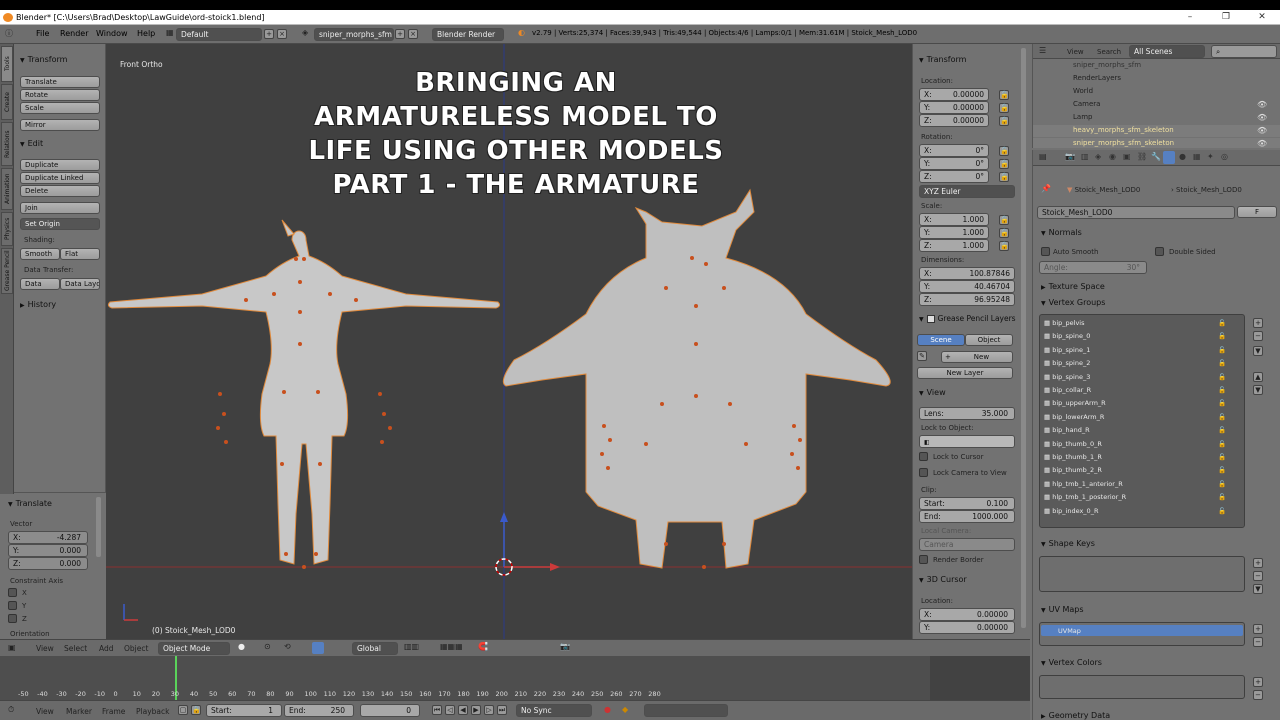  Describe the element at coordinates (80, 284) in the screenshot. I see `data-layout-button: Data Layo` at that location.